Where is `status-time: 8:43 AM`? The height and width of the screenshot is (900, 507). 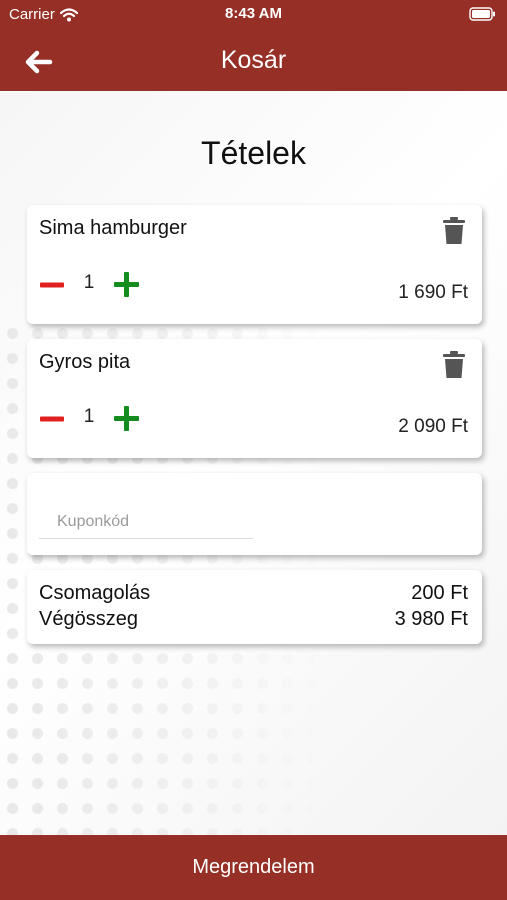
status-time: 8:43 AM is located at coordinates (253, 13).